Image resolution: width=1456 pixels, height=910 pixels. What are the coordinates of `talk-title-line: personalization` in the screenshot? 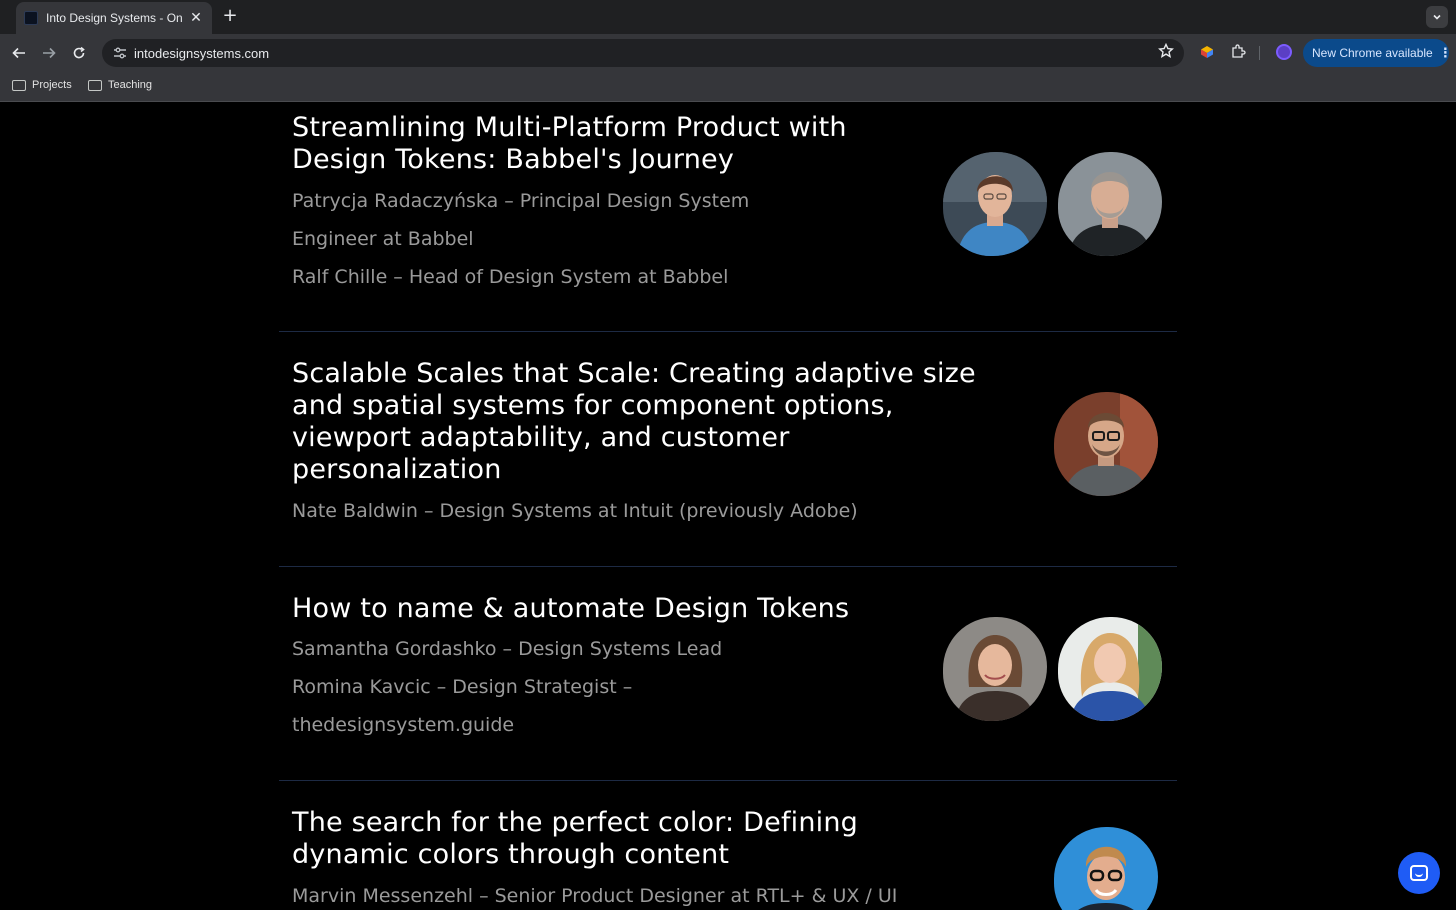 It's located at (397, 469).